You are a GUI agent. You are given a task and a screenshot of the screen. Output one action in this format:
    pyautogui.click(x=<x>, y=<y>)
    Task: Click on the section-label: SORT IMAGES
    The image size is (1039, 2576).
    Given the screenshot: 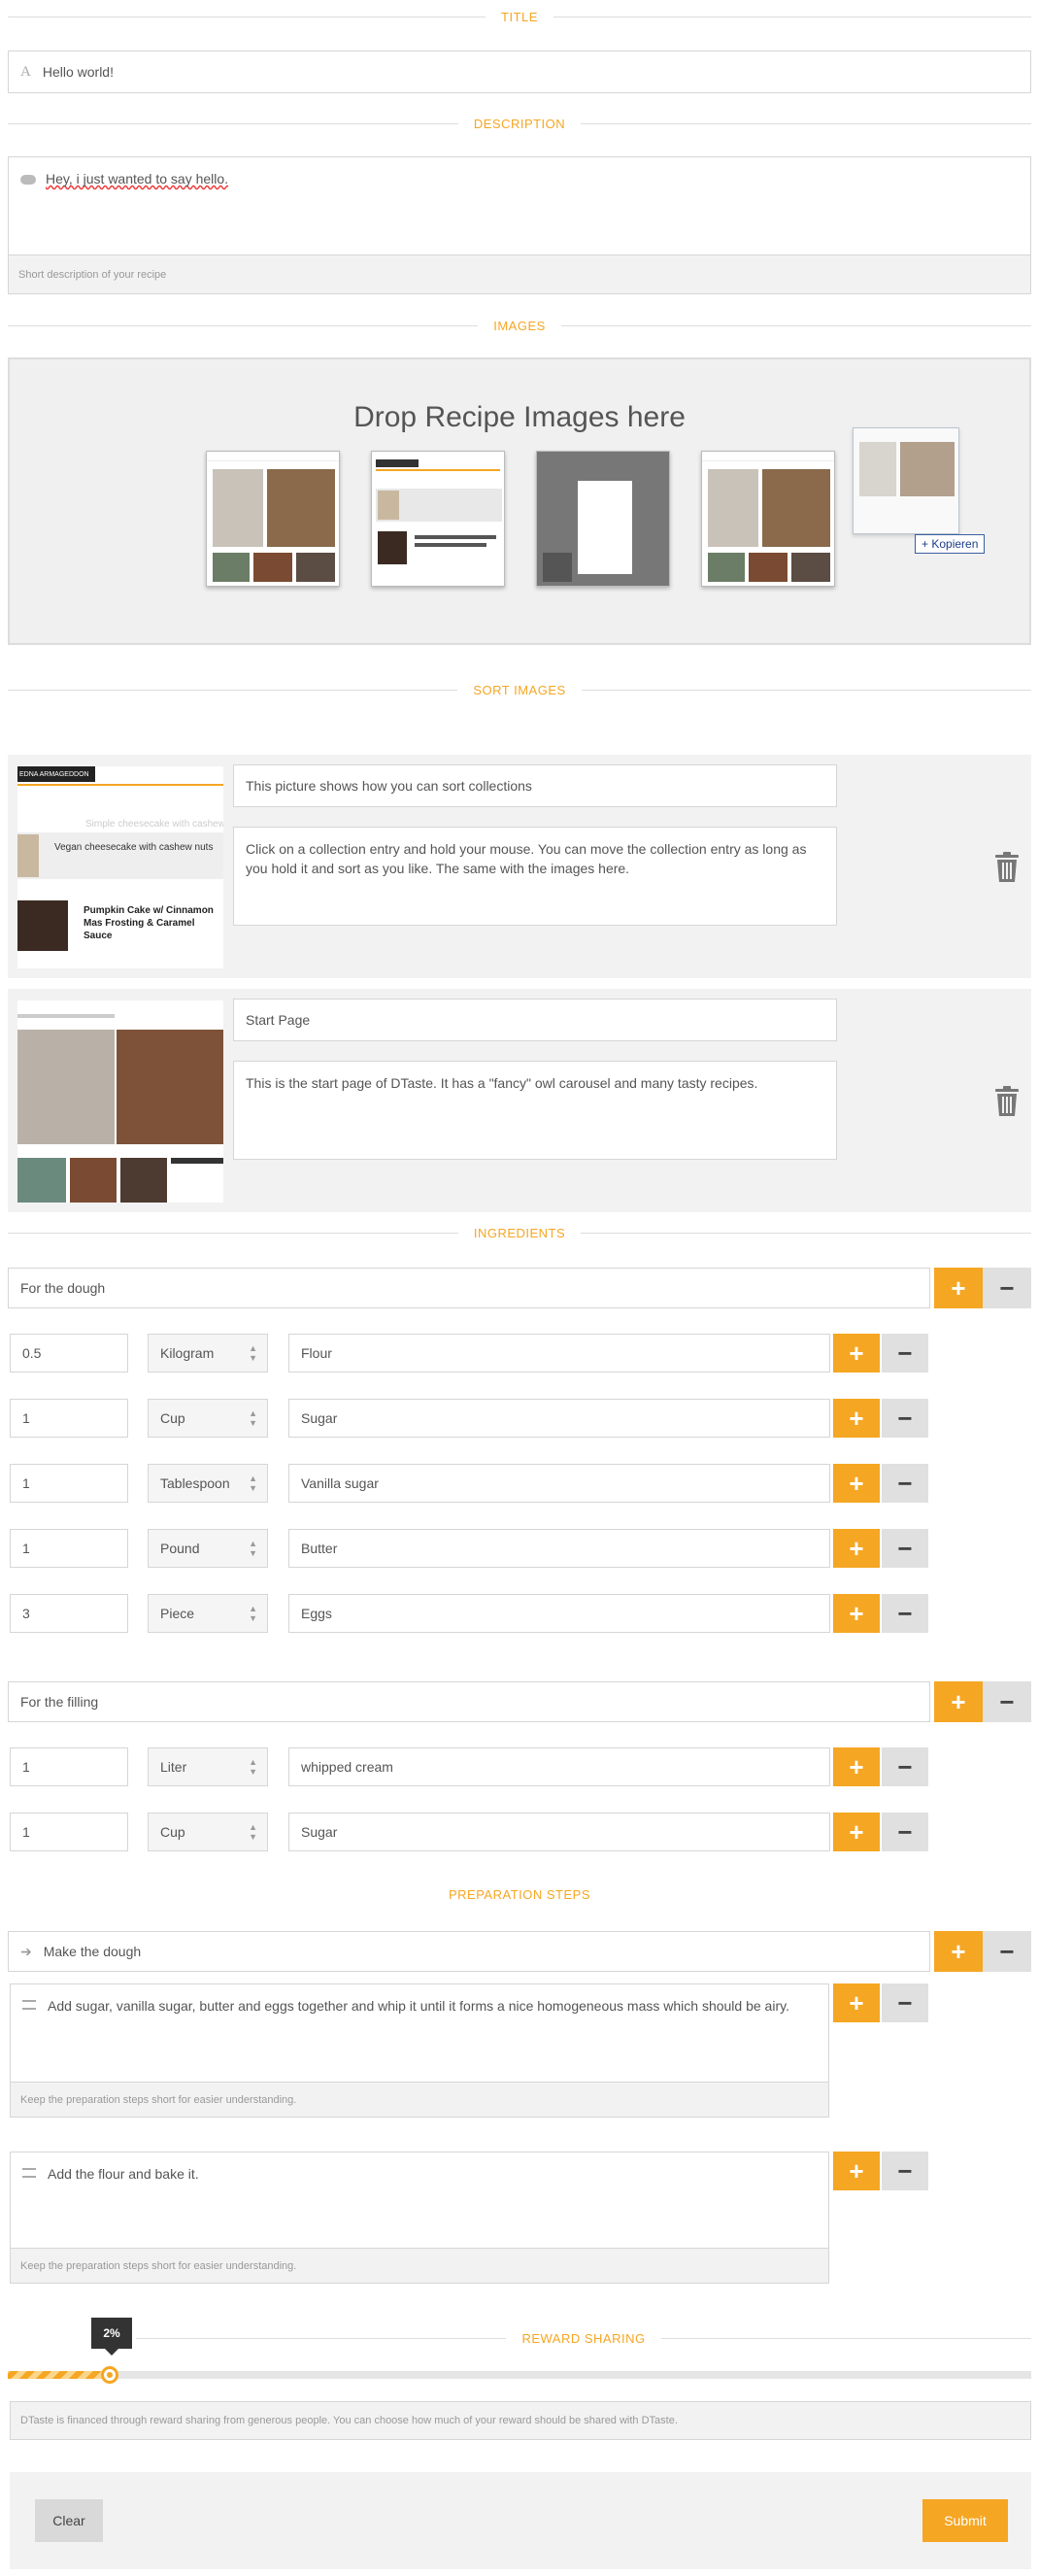 What is the action you would take?
    pyautogui.click(x=519, y=689)
    